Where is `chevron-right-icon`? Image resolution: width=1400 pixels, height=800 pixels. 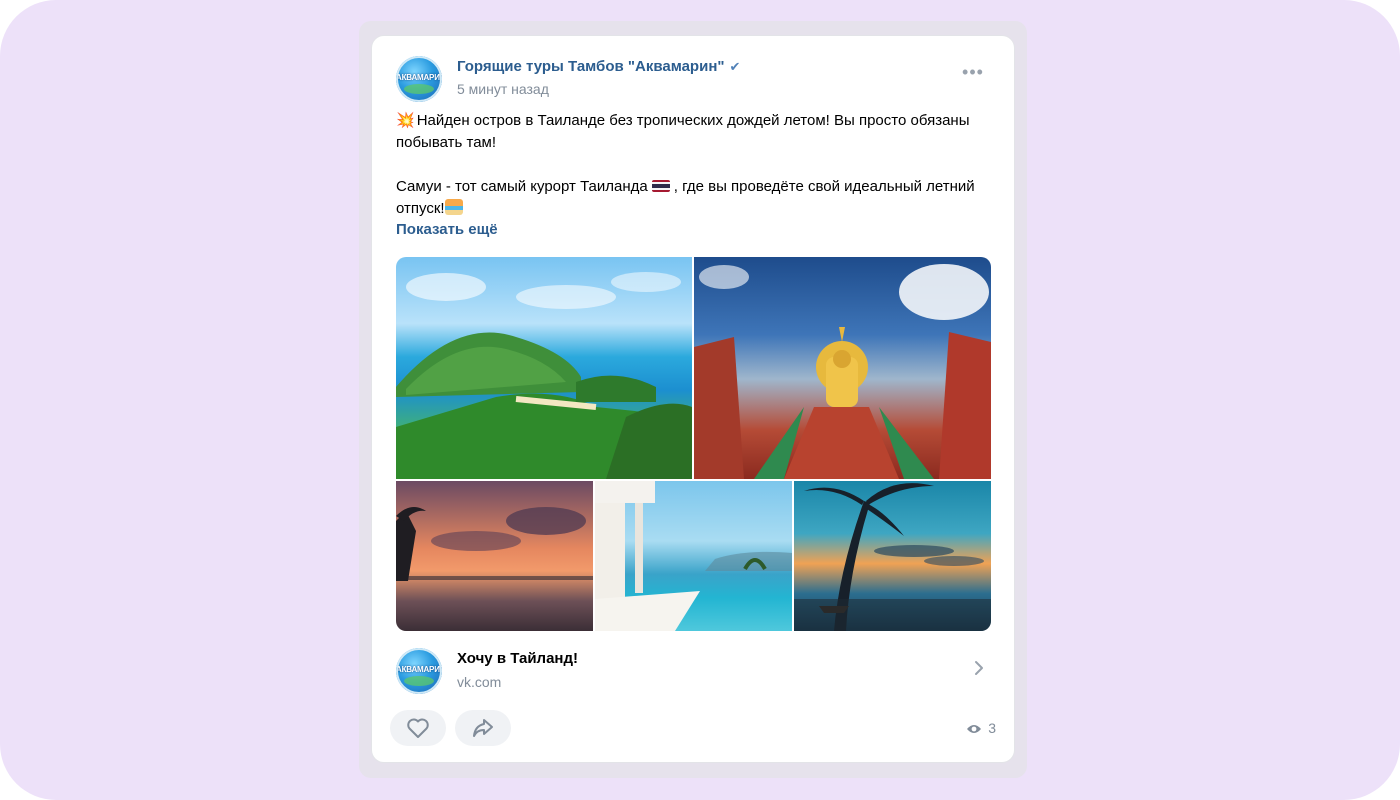
chevron-right-icon is located at coordinates (979, 668).